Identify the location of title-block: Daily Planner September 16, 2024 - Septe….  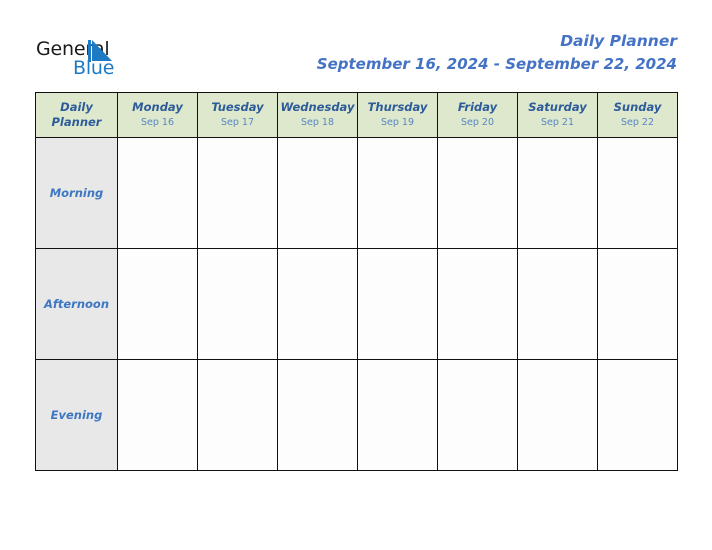
(497, 53).